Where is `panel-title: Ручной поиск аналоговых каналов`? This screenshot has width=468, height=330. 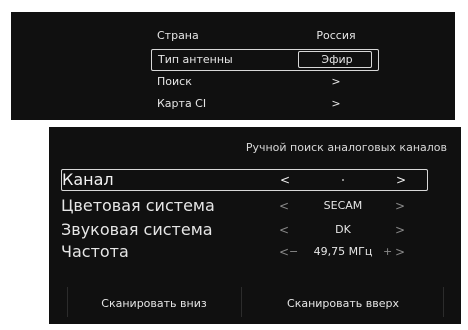 panel-title: Ручной поиск аналоговых каналов is located at coordinates (346, 147).